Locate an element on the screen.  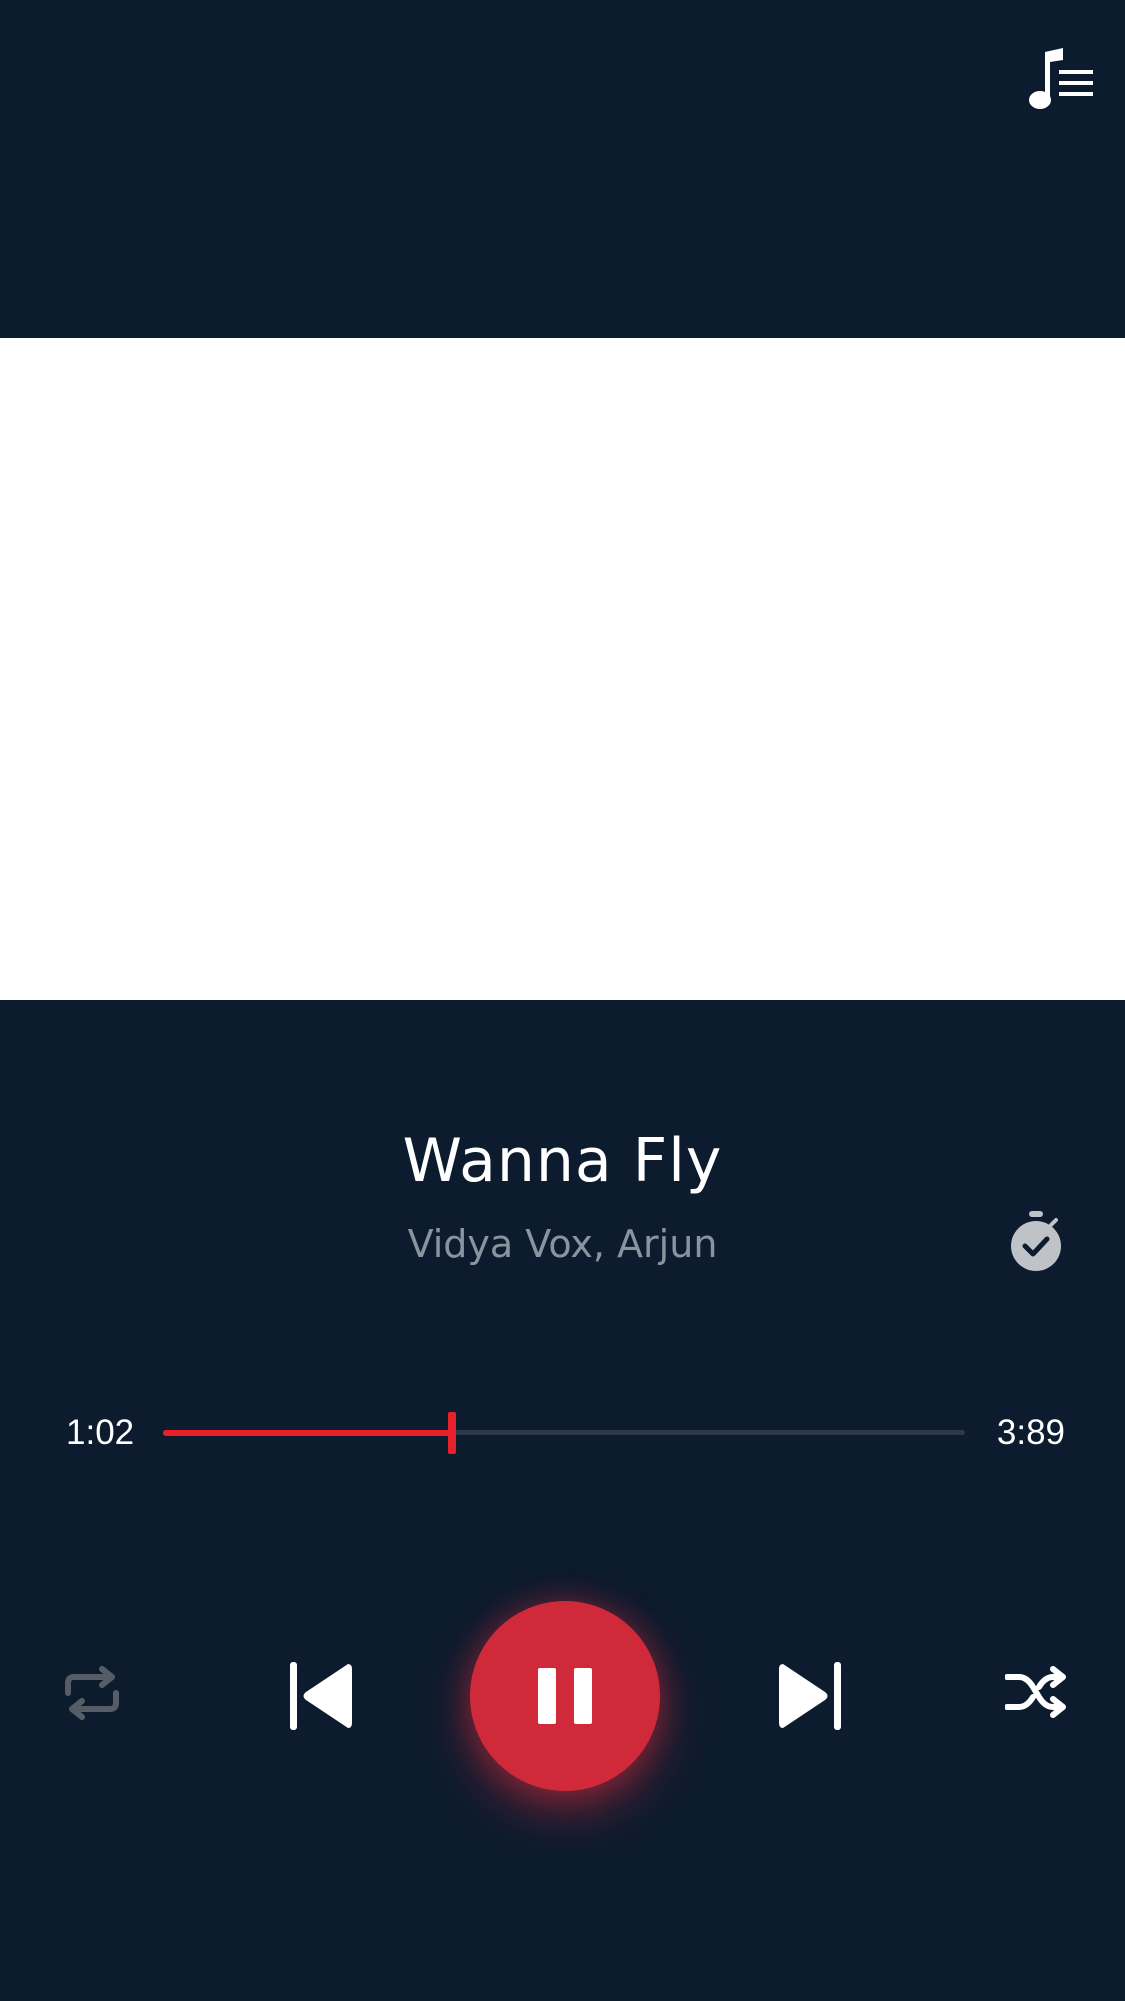
skip-previous-icon is located at coordinates (321, 1696).